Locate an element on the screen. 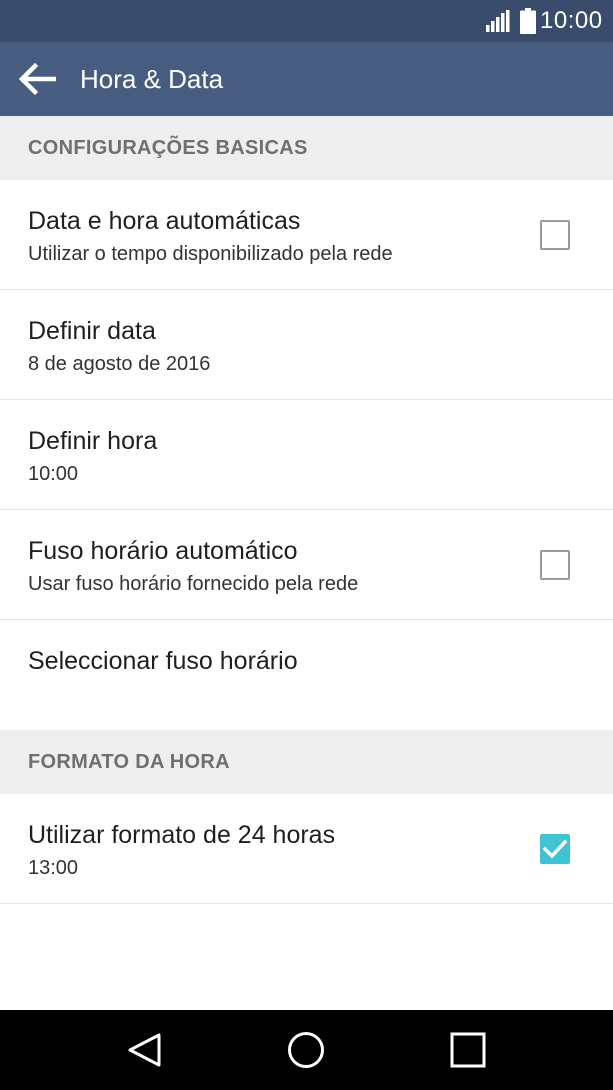 The width and height of the screenshot is (613, 1090). setting-subtitle: Usar fuso horário fornecido pela rede is located at coordinates (193, 584).